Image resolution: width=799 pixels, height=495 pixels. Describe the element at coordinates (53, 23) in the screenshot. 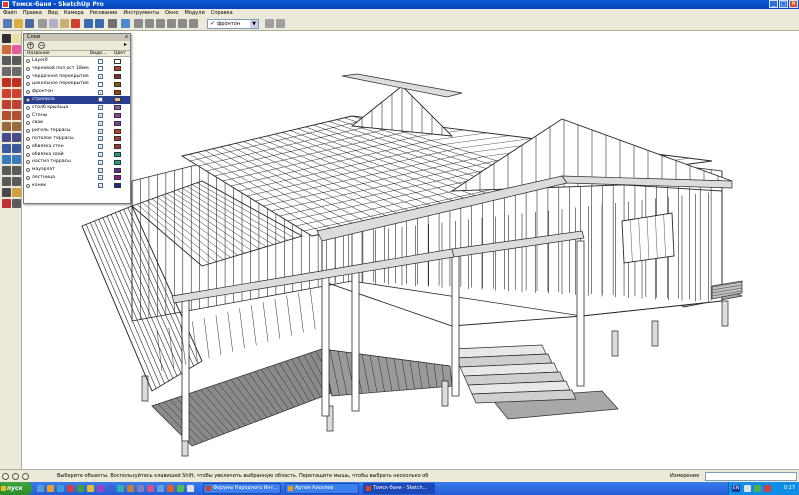

I see `copy-icon` at that location.